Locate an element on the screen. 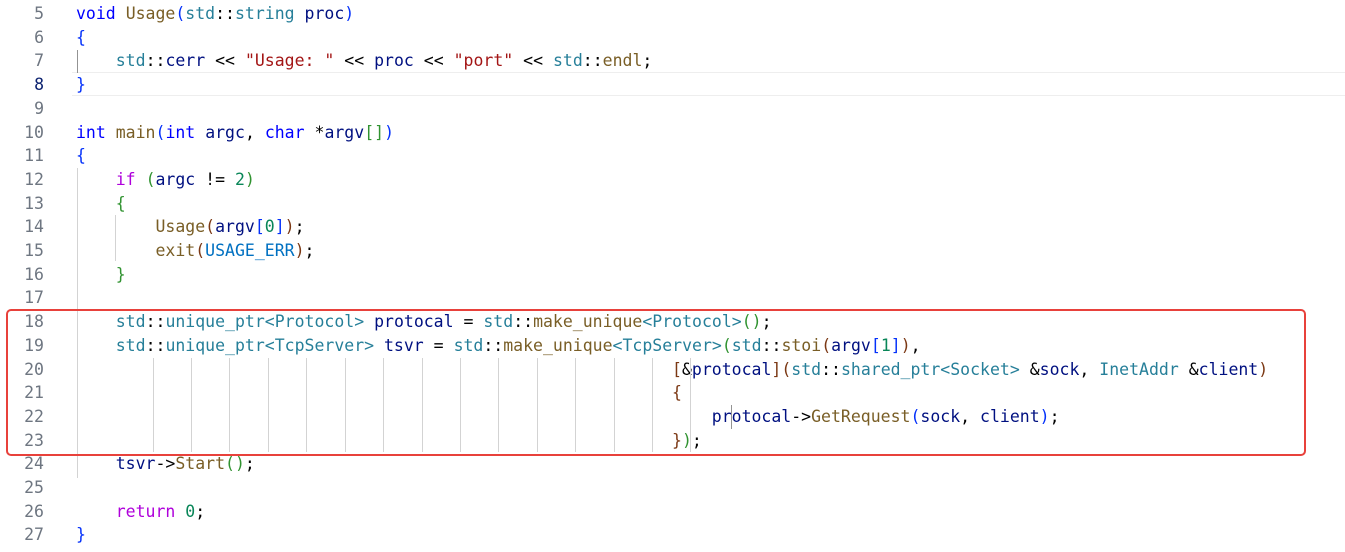 This screenshot has height=552, width=1345. line-number: 15 is located at coordinates (34, 250).